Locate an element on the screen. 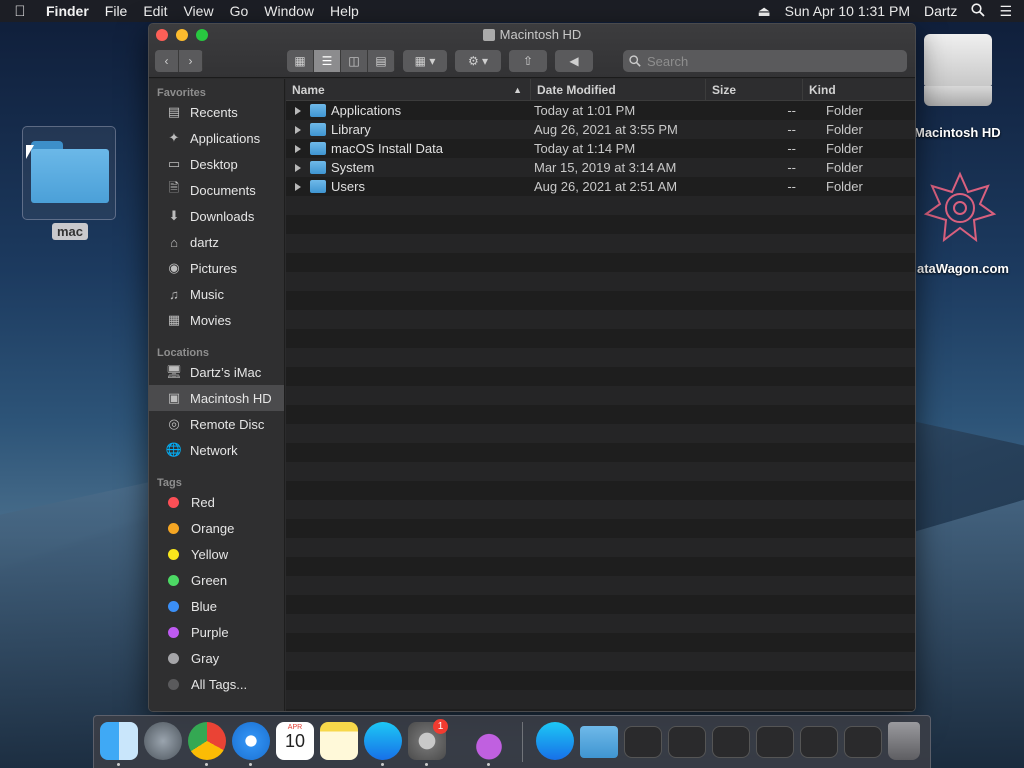  search-field is located at coordinates (765, 61).